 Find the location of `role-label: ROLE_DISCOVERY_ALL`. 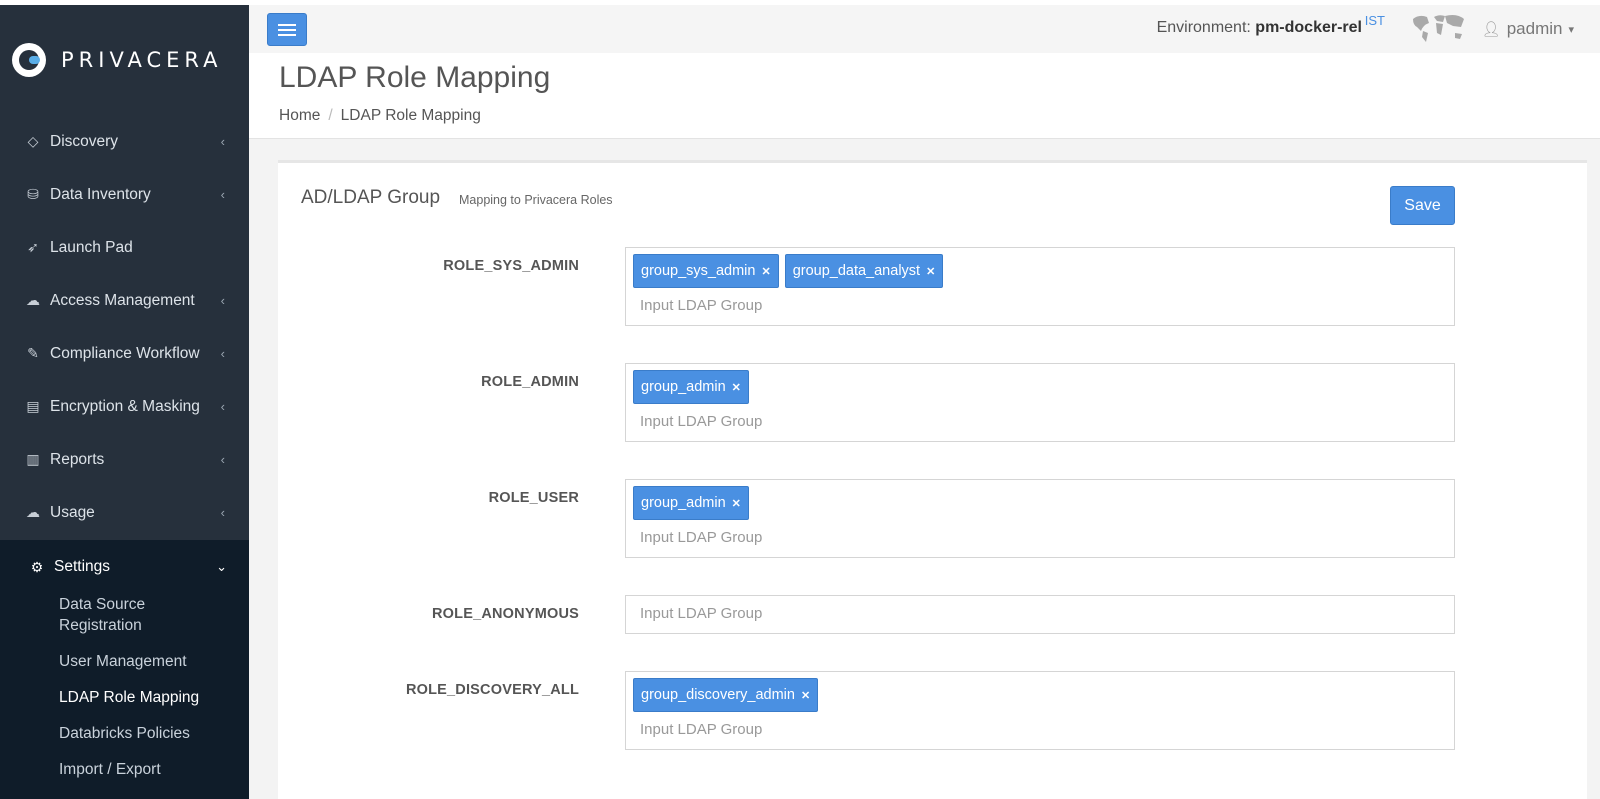

role-label: ROLE_DISCOVERY_ALL is located at coordinates (492, 690).